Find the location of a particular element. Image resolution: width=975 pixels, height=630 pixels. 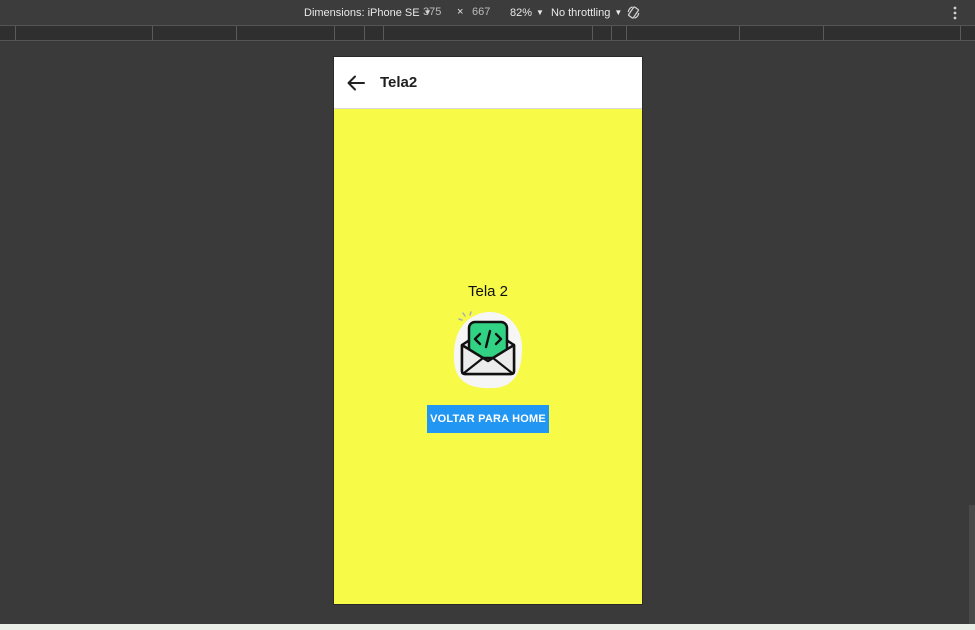

zoom-select: 82% ▼ is located at coordinates (527, 12).